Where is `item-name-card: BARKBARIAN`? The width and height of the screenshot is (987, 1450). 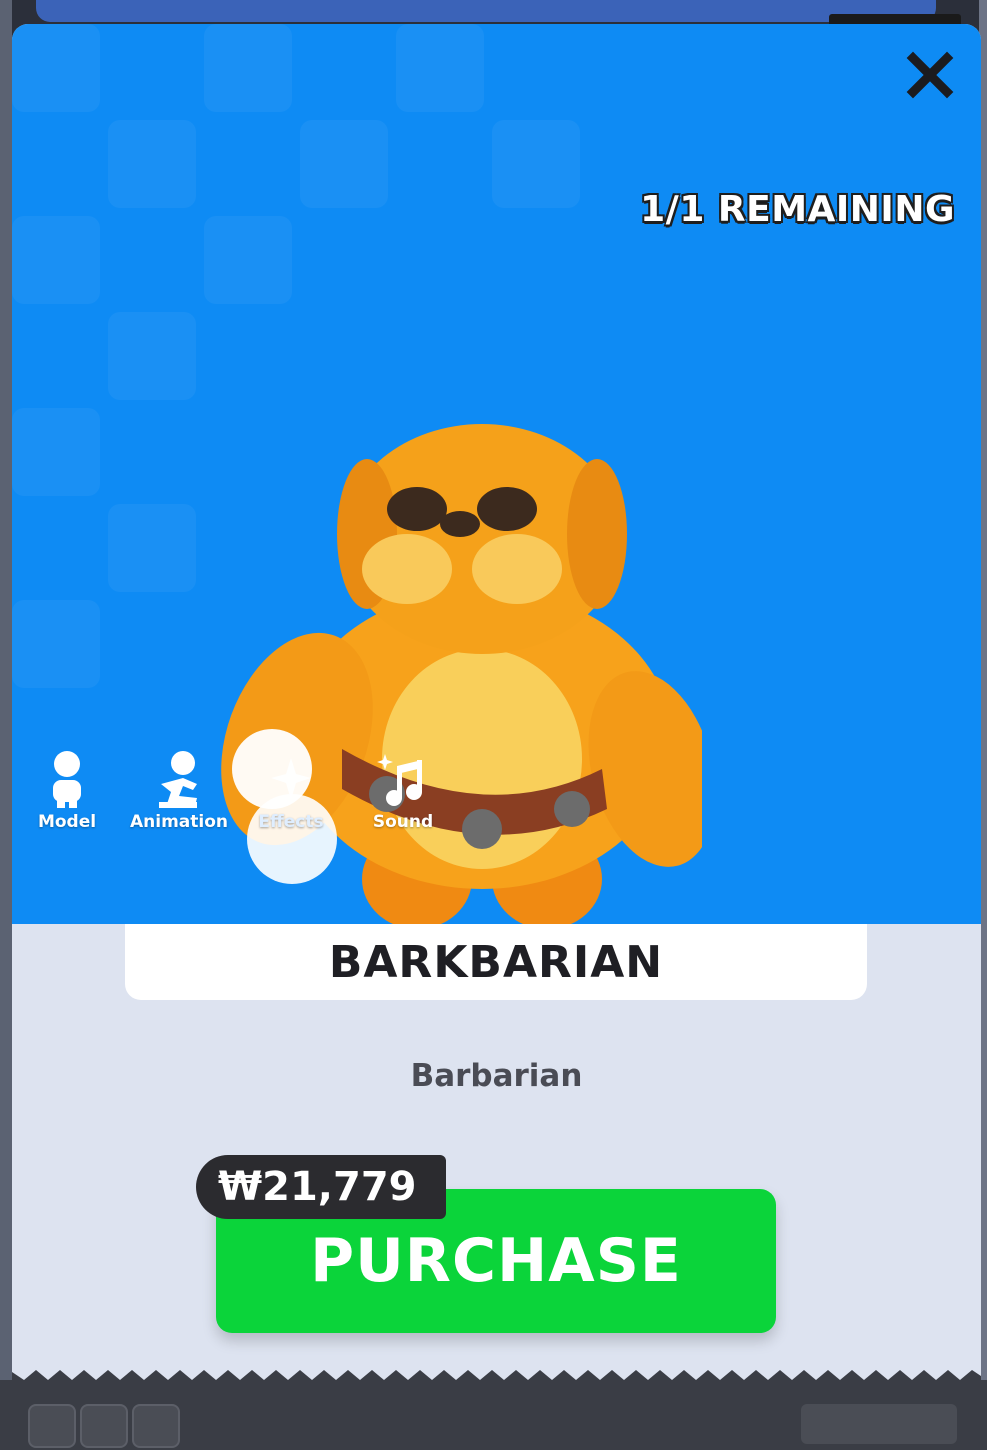
item-name-card: BARKBARIAN is located at coordinates (496, 962).